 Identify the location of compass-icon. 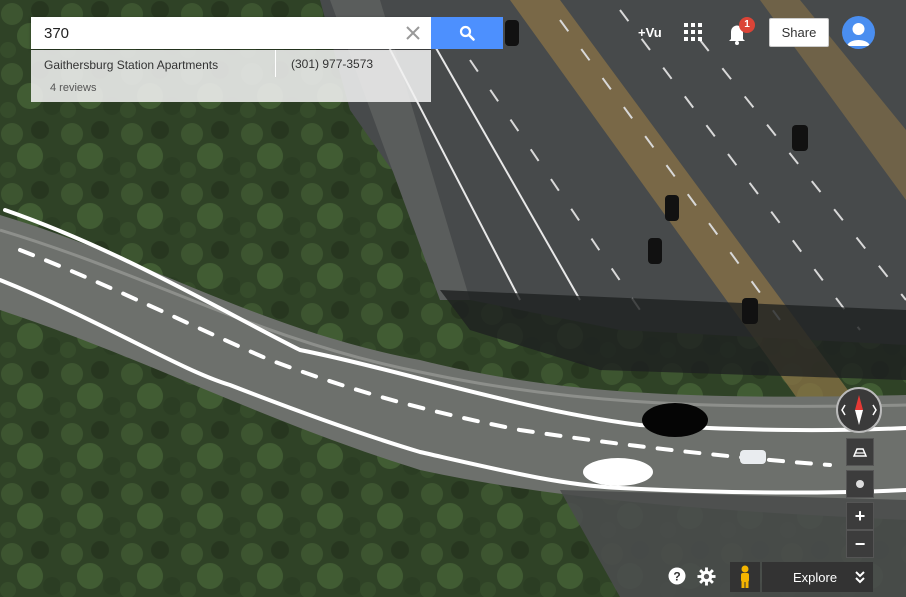
(859, 410).